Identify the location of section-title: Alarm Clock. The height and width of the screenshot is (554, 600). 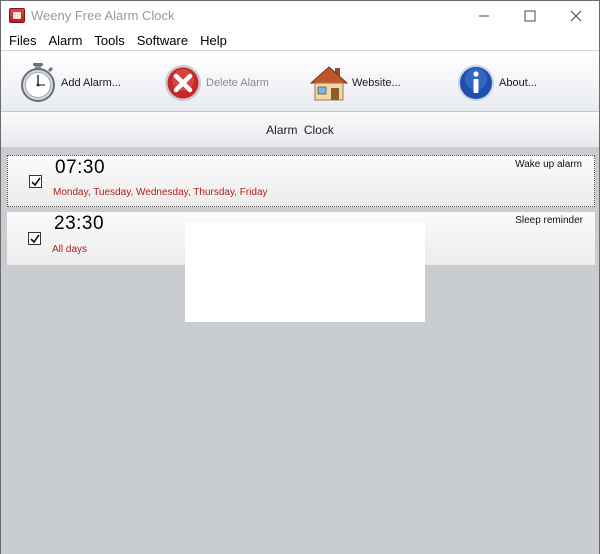
(300, 129).